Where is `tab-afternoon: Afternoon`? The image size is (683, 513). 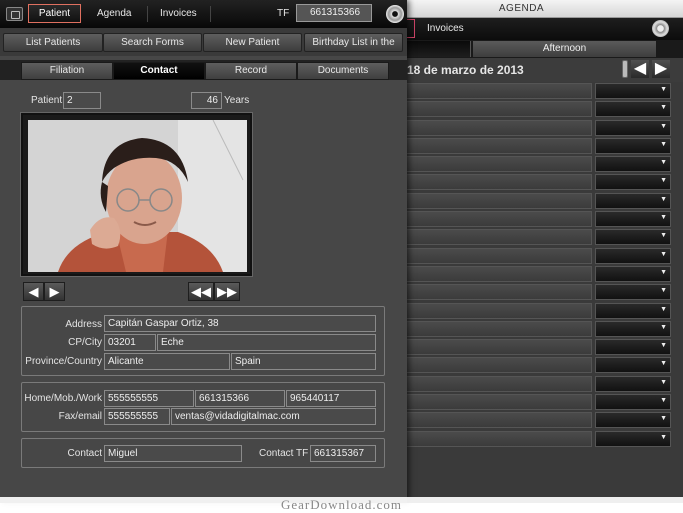 tab-afternoon: Afternoon is located at coordinates (564, 49).